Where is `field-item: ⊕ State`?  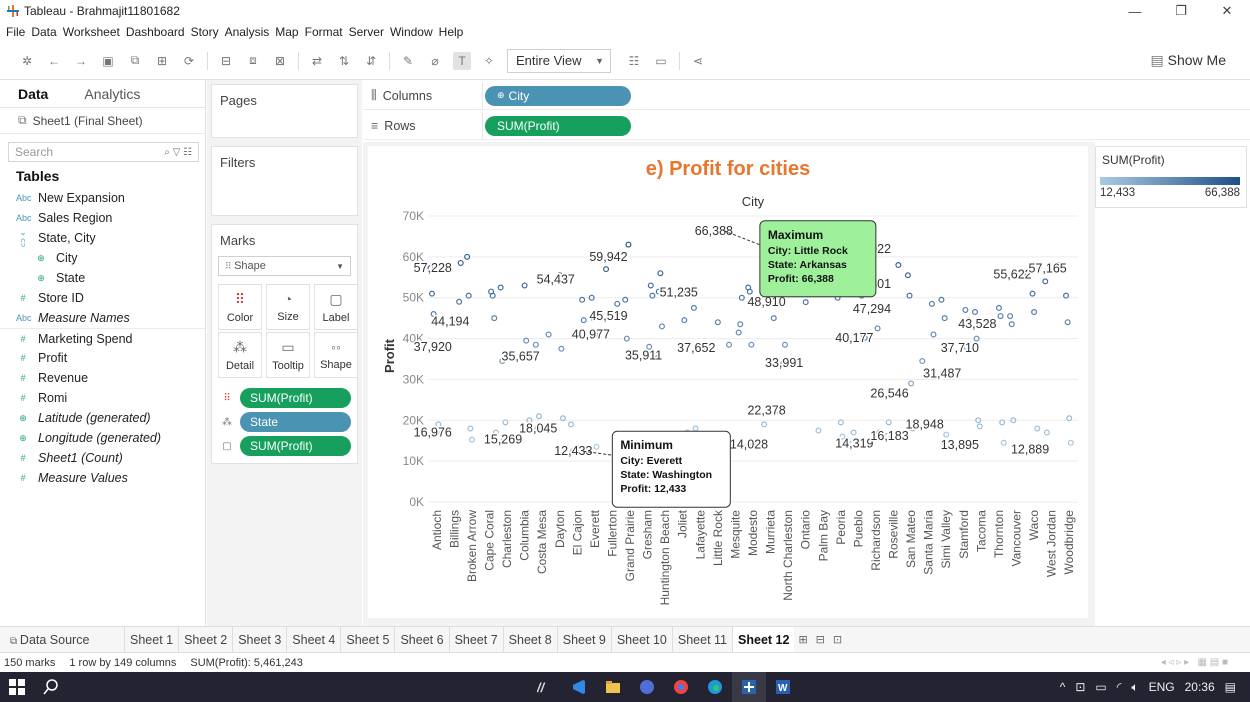
field-item: ⊕ State is located at coordinates (102, 278).